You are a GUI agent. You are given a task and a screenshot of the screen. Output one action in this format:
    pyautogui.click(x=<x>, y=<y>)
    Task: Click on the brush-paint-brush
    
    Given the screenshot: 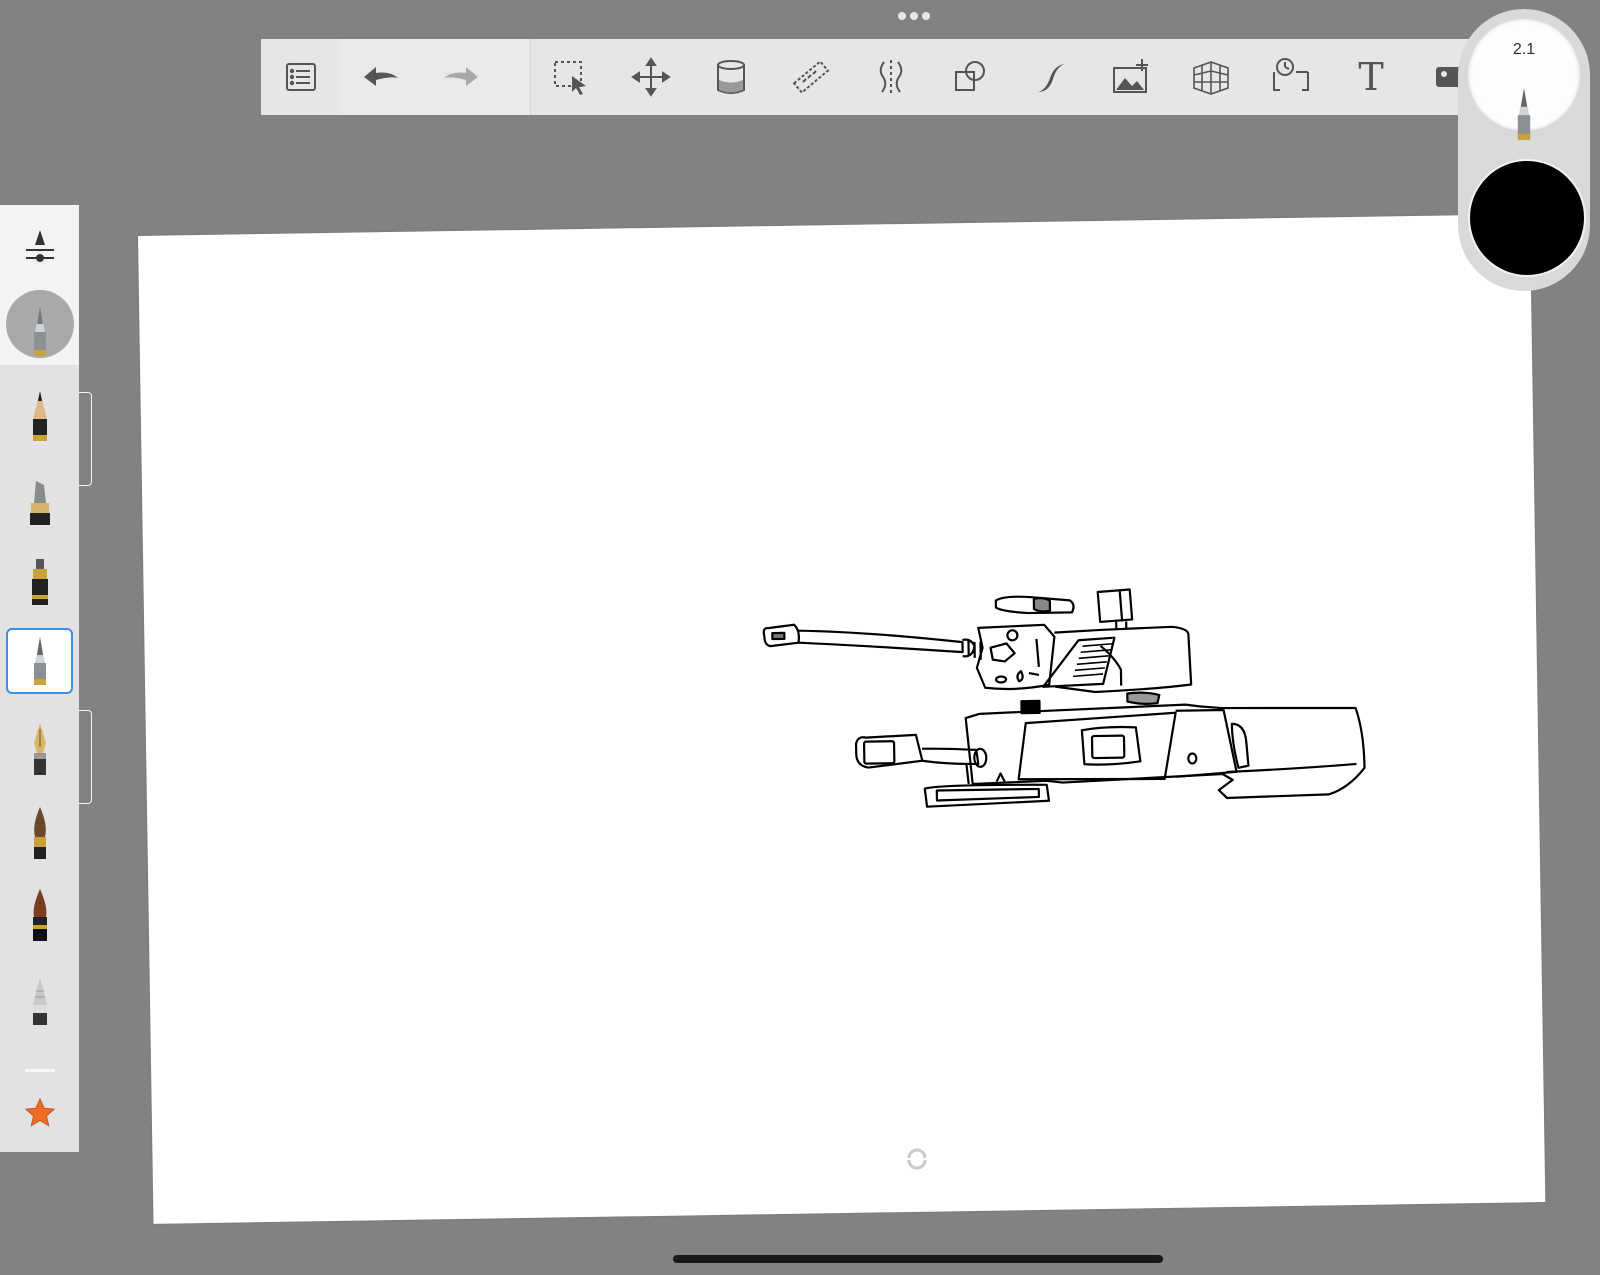 What is the action you would take?
    pyautogui.click(x=39, y=833)
    